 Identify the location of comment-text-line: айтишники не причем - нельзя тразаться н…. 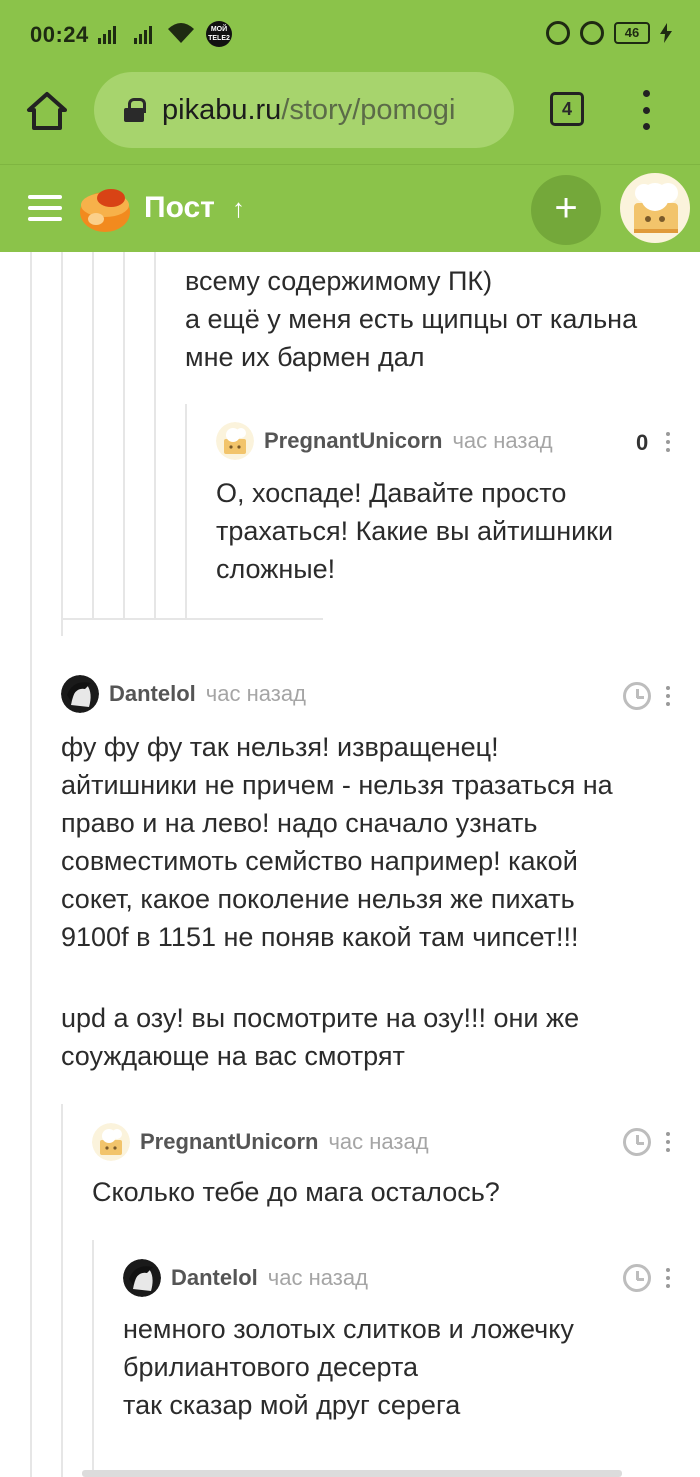
(337, 785).